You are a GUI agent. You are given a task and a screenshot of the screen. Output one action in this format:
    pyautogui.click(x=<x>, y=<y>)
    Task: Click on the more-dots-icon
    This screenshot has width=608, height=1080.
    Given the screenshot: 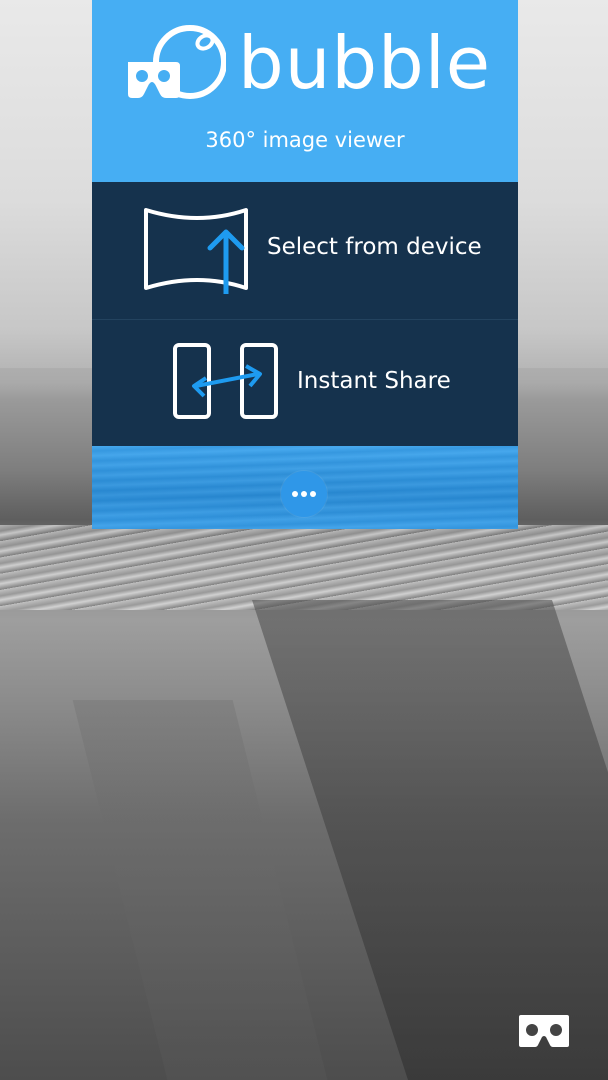 What is the action you would take?
    pyautogui.click(x=304, y=494)
    